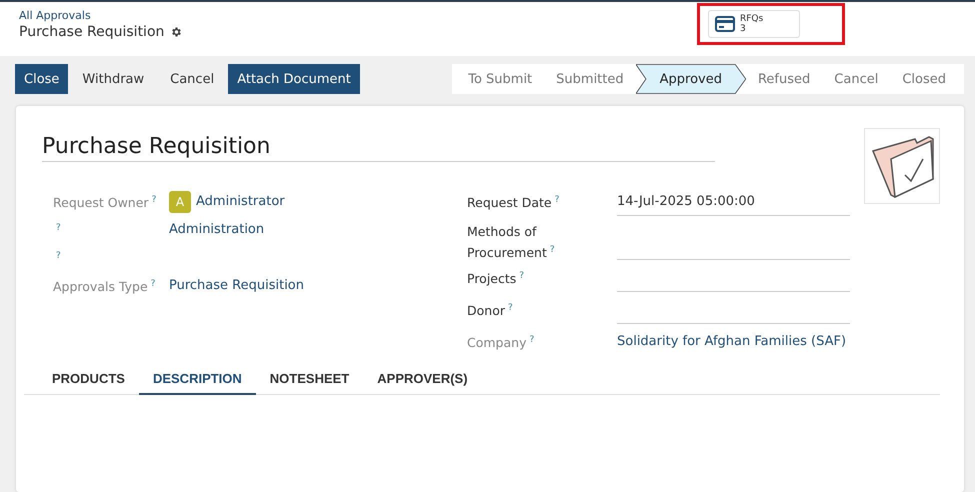  I want to click on field-link: Purchase Requisition, so click(236, 285).